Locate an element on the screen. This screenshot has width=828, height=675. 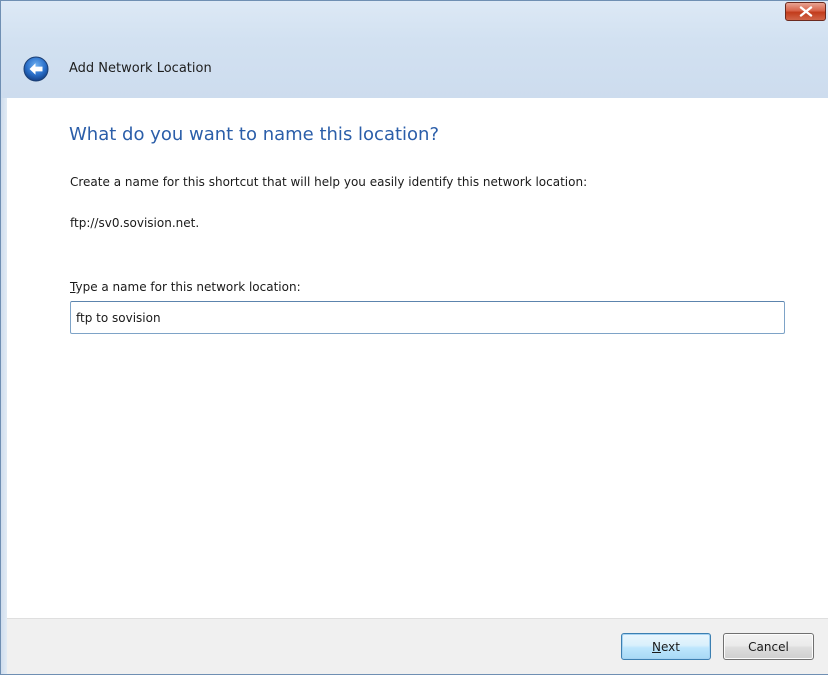
cancel-button: Cancel is located at coordinates (768, 646).